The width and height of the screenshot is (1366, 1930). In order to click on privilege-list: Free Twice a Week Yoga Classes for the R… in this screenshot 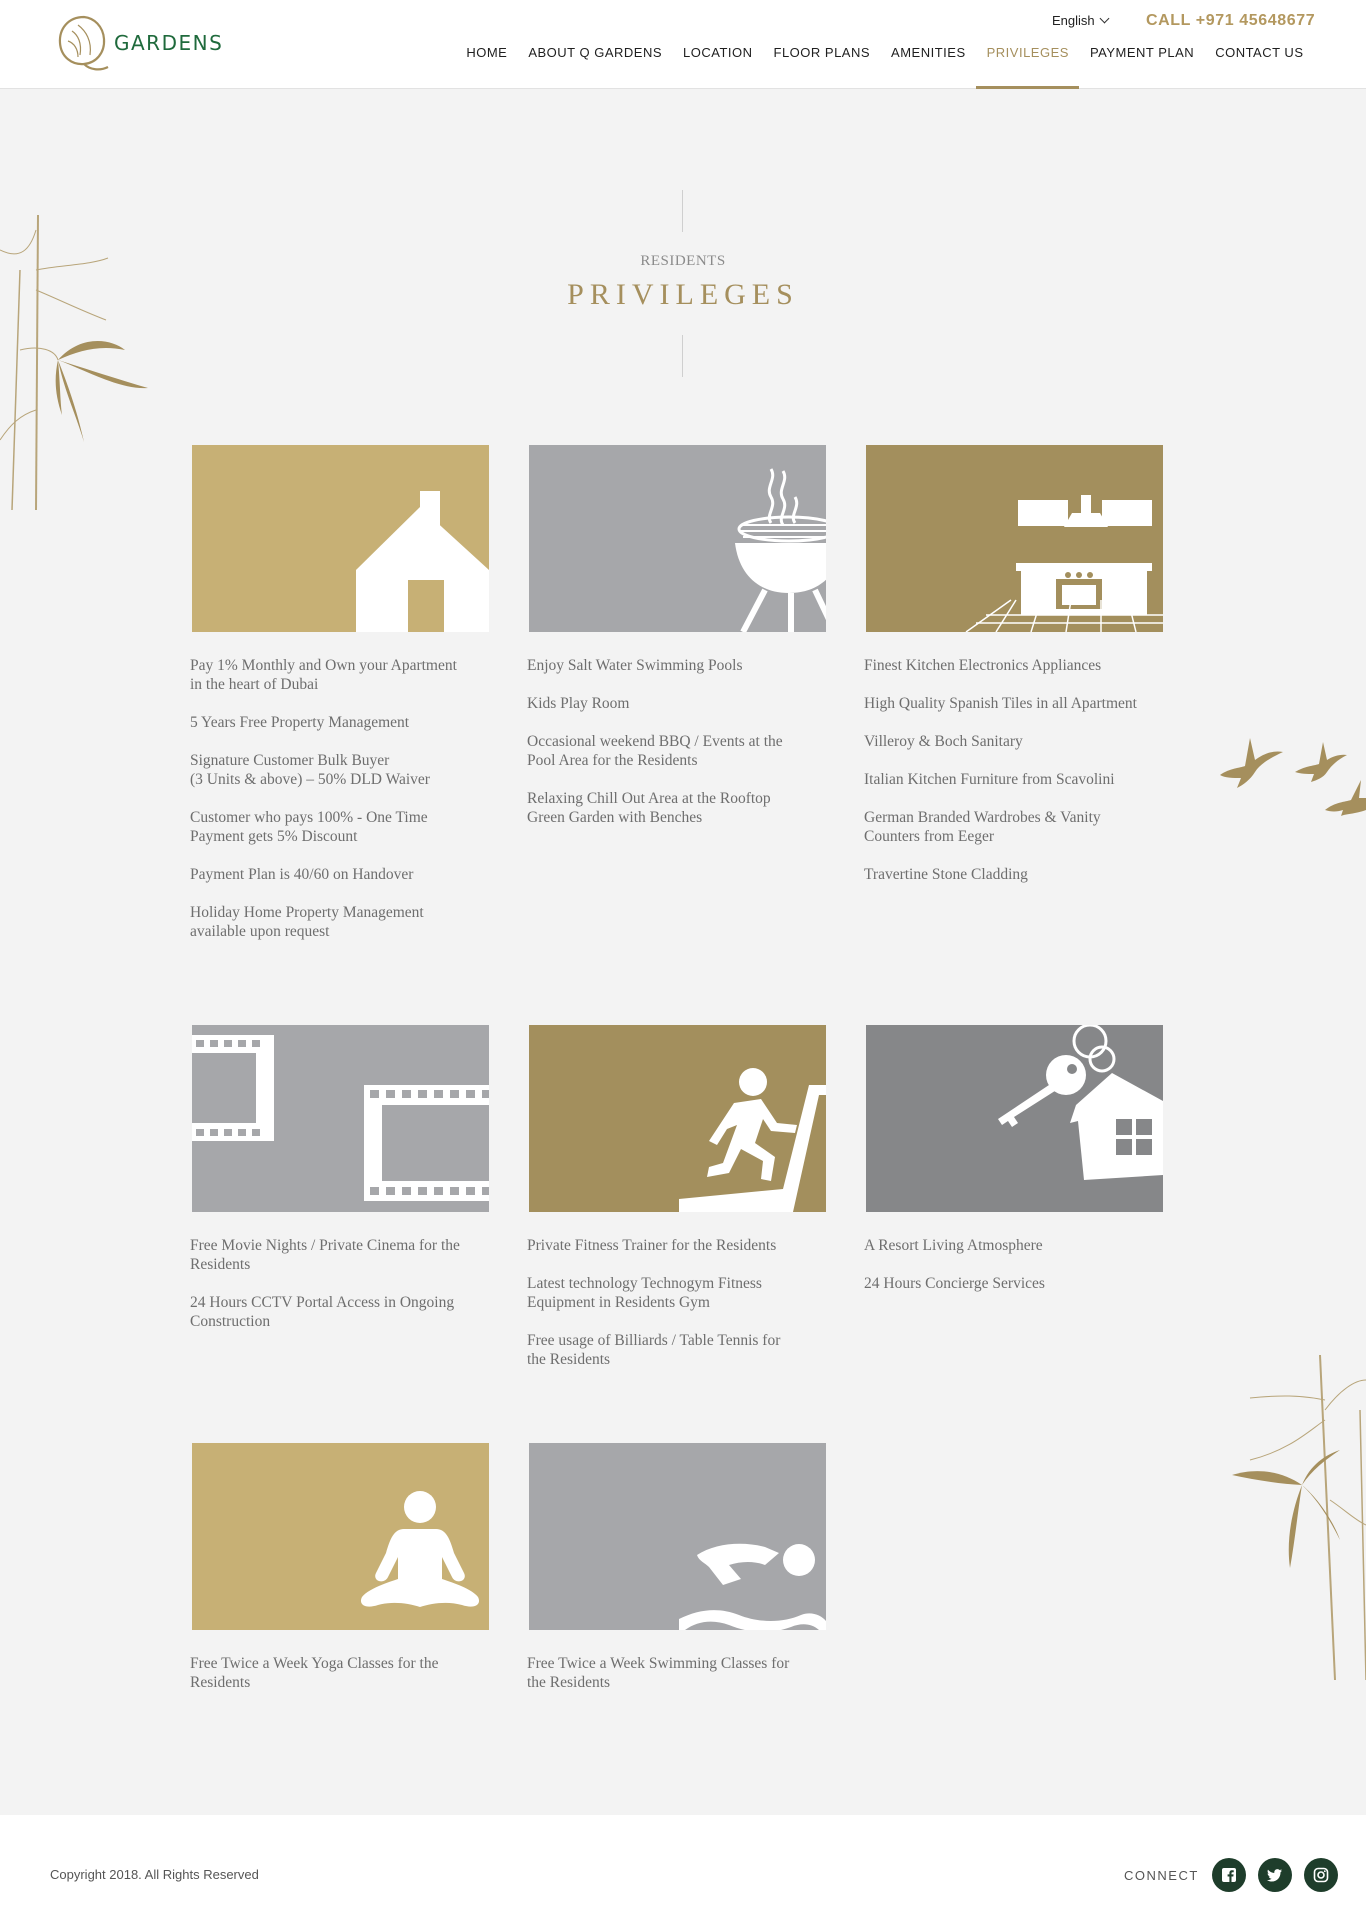, I will do `click(340, 1673)`.